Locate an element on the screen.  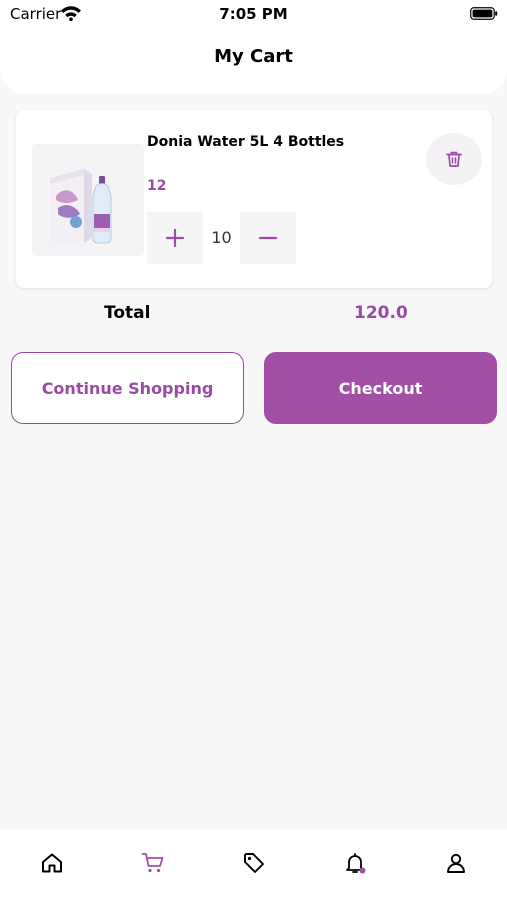
plus-icon is located at coordinates (175, 238).